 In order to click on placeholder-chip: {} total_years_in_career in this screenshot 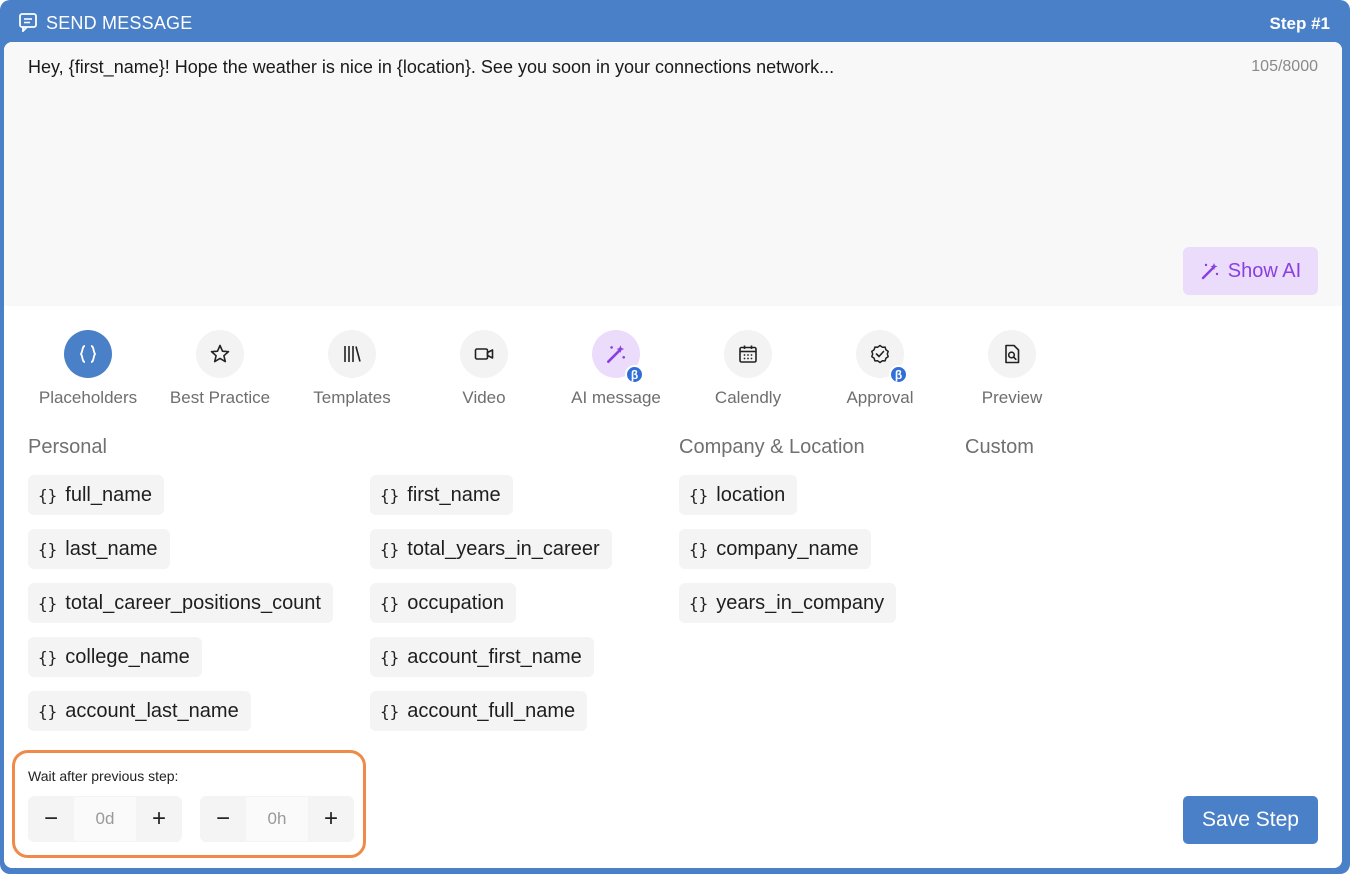, I will do `click(491, 549)`.